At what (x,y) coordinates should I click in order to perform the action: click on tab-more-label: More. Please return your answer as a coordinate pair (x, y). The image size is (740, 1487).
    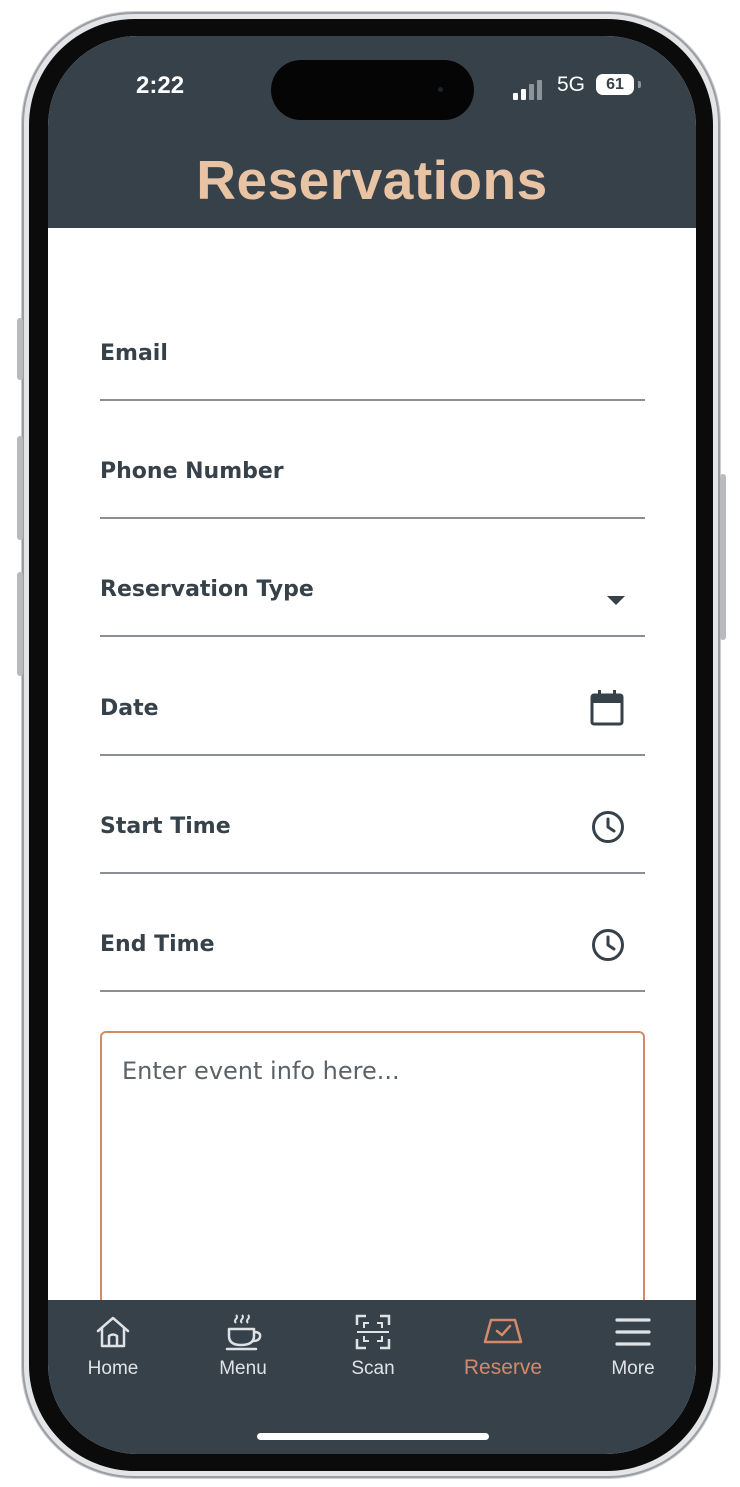
    Looking at the image, I should click on (633, 1368).